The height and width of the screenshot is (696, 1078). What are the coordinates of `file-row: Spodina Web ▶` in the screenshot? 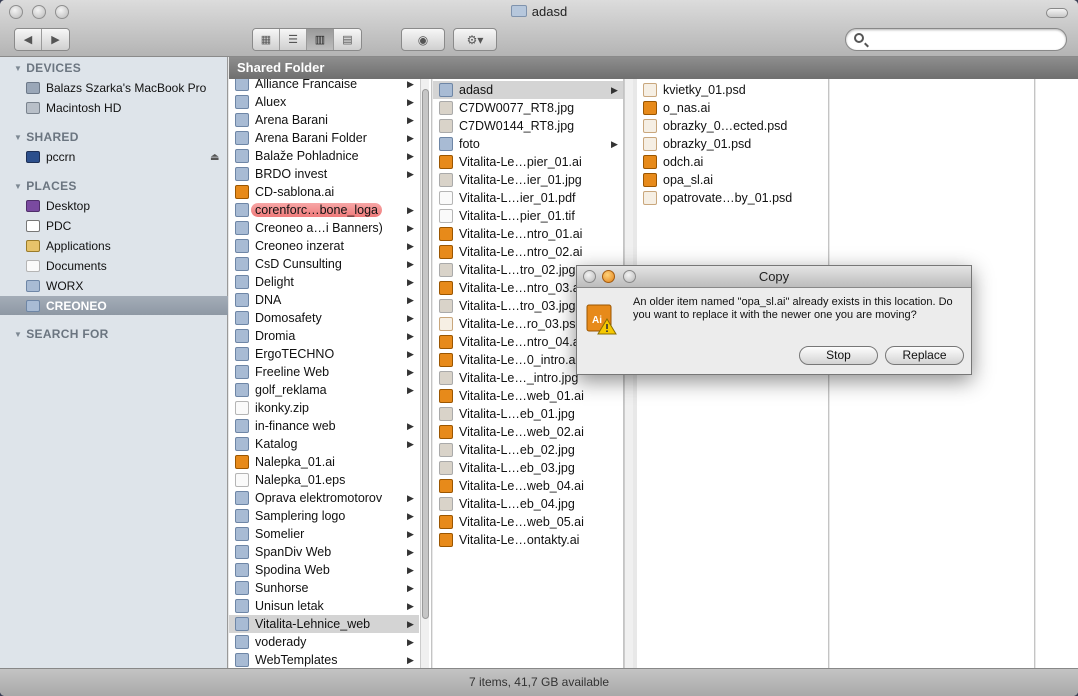 It's located at (324, 570).